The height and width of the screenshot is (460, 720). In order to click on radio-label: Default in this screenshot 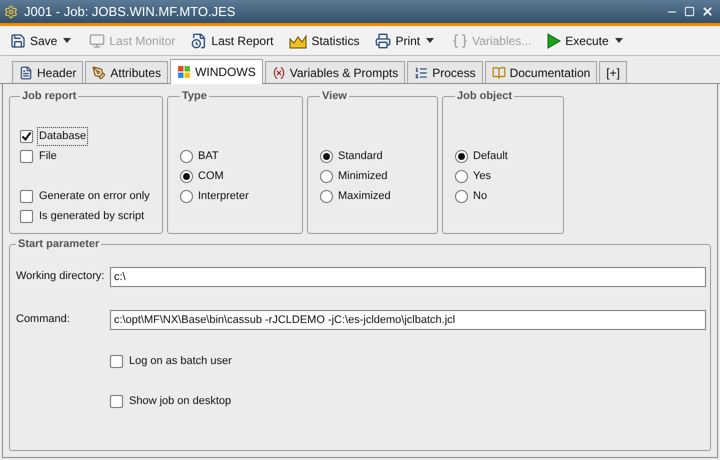, I will do `click(490, 156)`.